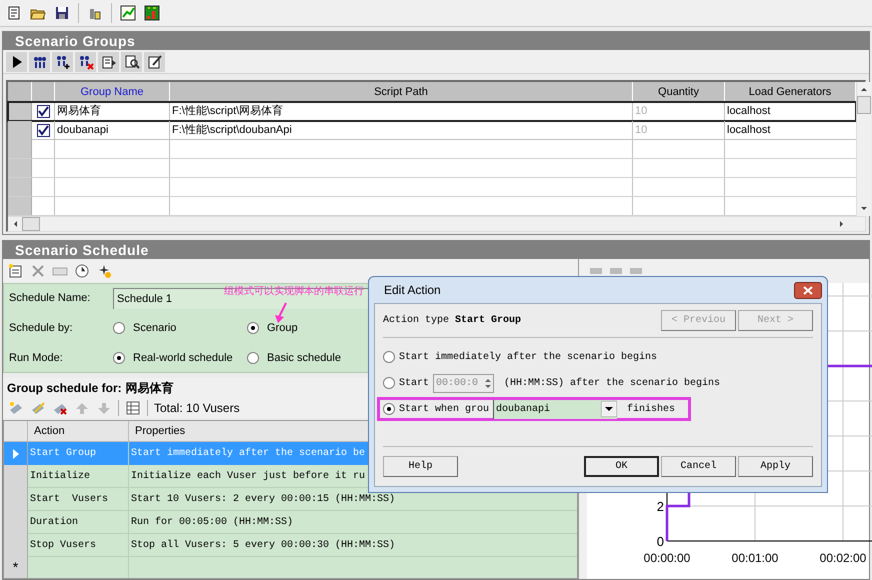 Image resolution: width=872 pixels, height=580 pixels. What do you see at coordinates (152, 13) in the screenshot?
I see `grid-chart-icon` at bounding box center [152, 13].